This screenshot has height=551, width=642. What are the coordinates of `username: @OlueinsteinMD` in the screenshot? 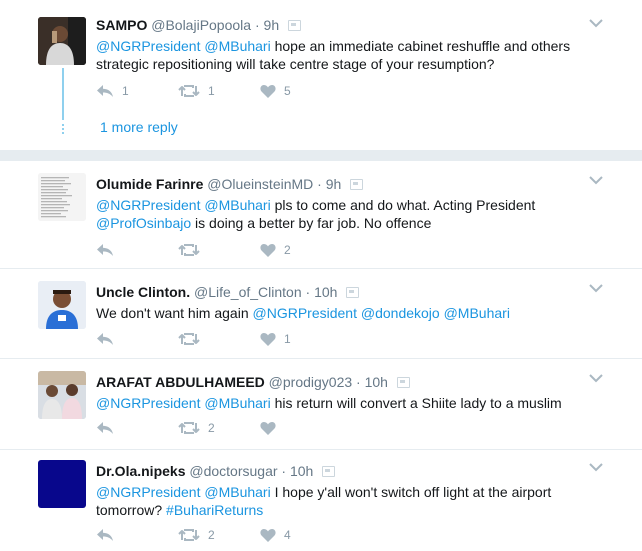 It's located at (260, 184).